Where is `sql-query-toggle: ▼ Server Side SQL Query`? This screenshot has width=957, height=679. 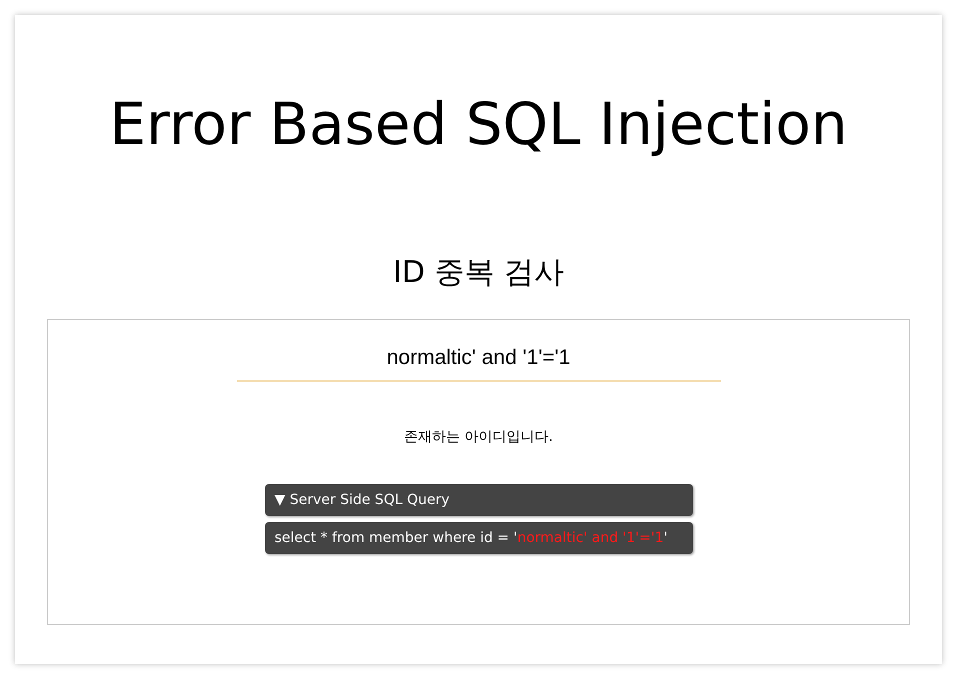 sql-query-toggle: ▼ Server Side SQL Query is located at coordinates (478, 500).